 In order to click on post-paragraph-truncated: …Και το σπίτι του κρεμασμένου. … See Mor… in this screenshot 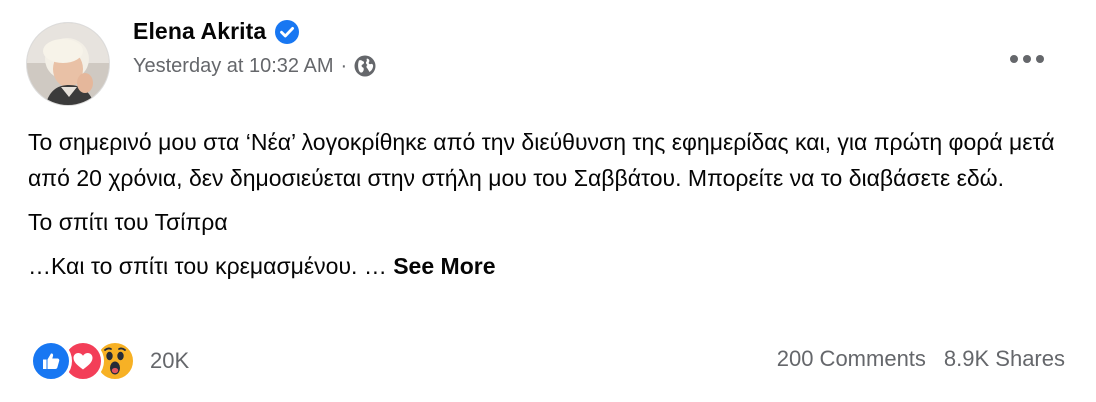, I will do `click(548, 266)`.